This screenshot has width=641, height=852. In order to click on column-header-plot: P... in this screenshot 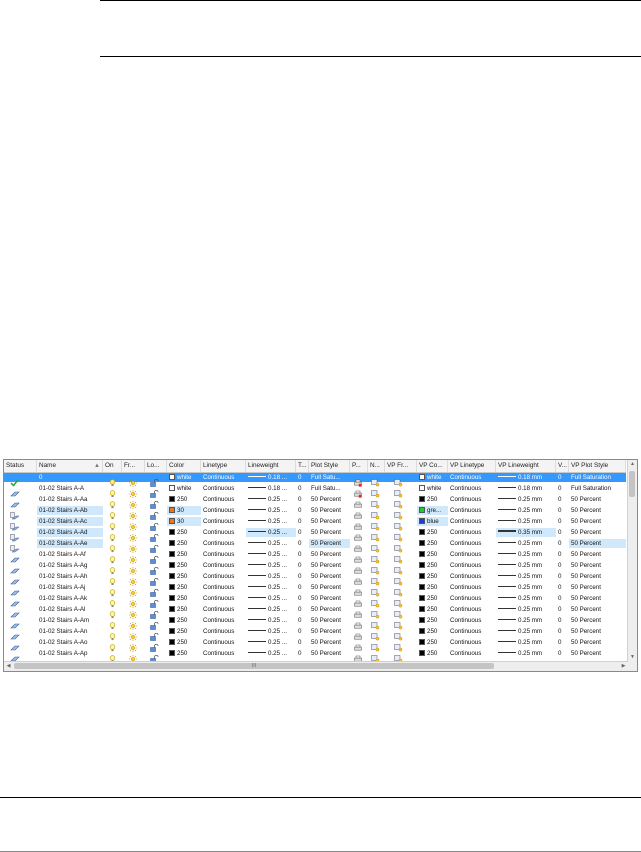, I will do `click(359, 466)`.